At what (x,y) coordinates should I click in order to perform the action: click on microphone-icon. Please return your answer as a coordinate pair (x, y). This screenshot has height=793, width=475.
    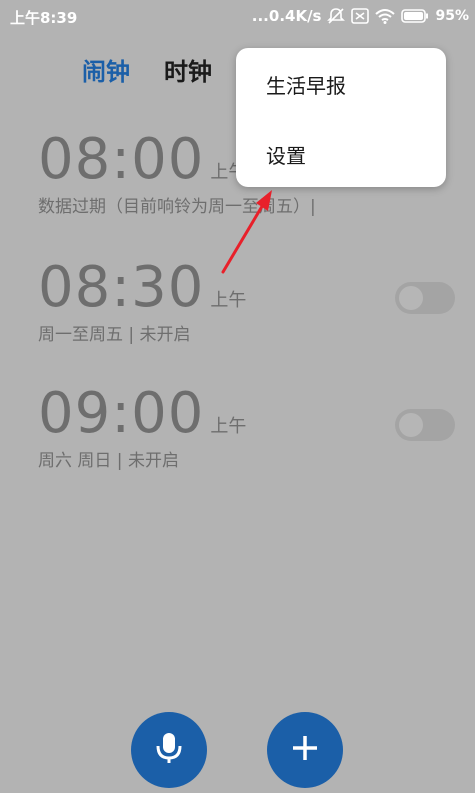
    Looking at the image, I should click on (169, 750).